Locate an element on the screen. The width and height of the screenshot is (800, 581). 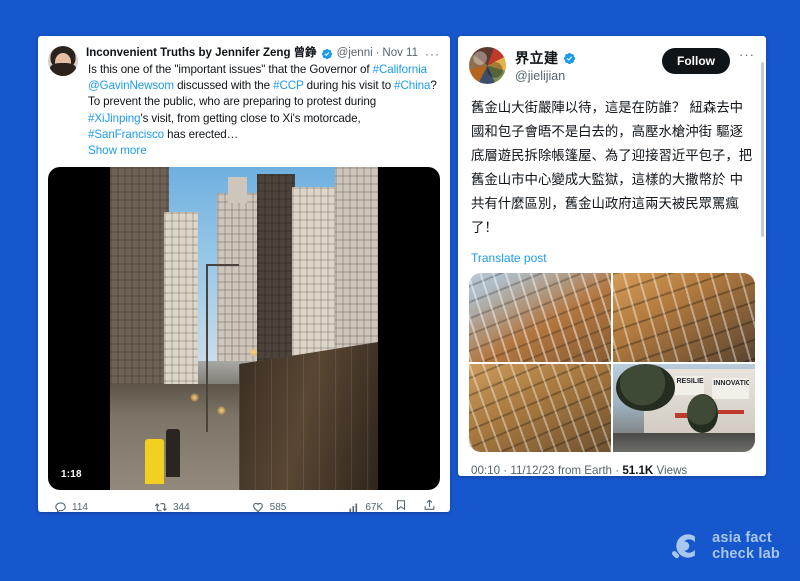
secondary-actions is located at coordinates (415, 505).